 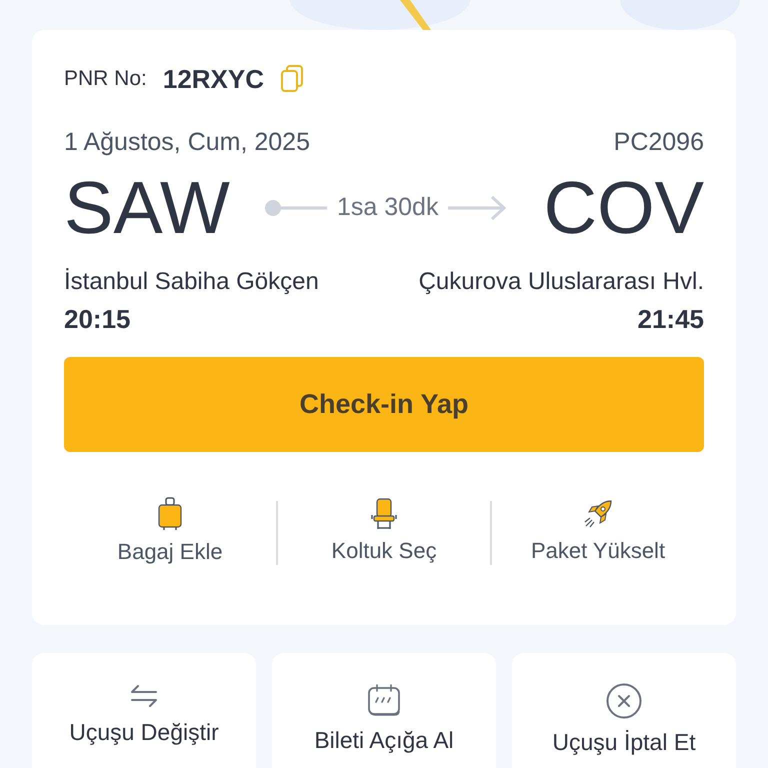 I want to click on pnr-label: PNR No:, so click(x=105, y=79).